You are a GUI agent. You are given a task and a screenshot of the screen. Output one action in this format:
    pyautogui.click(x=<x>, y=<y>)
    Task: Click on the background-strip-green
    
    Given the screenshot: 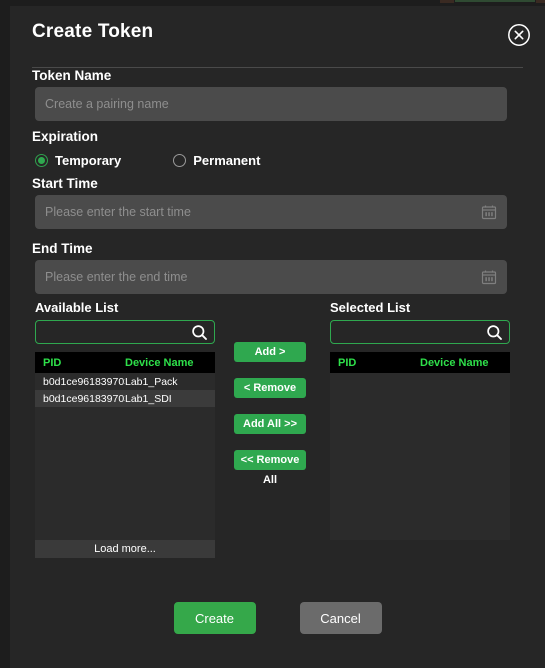 What is the action you would take?
    pyautogui.click(x=495, y=1)
    